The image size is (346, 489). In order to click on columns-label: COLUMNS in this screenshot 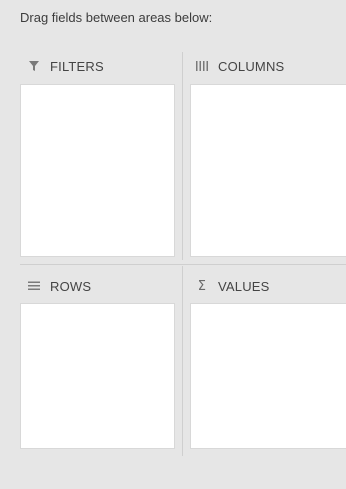, I will do `click(251, 66)`.